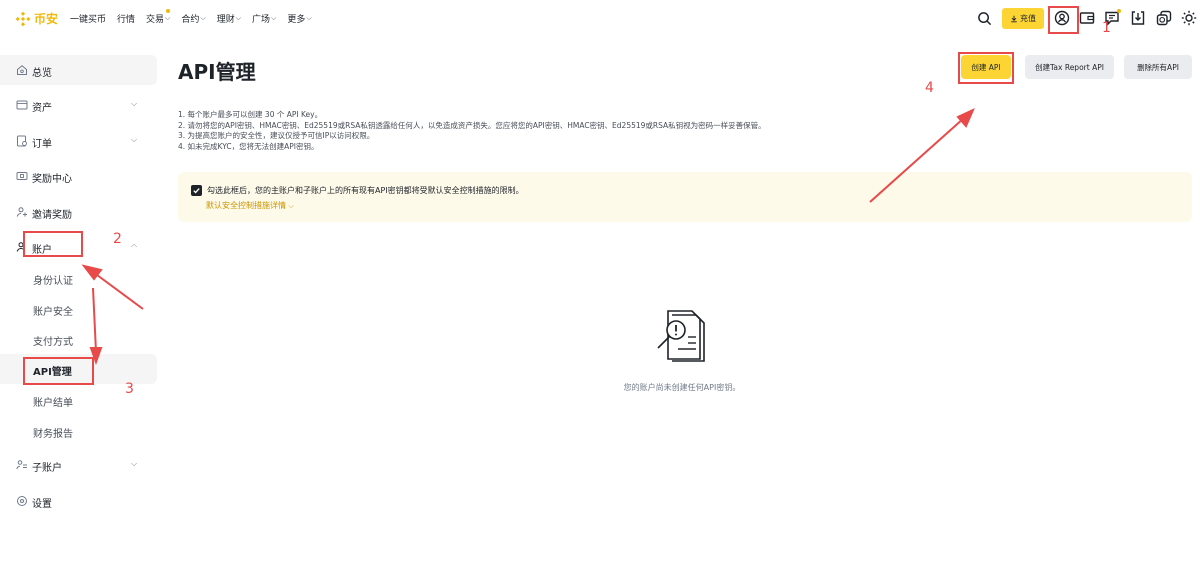  What do you see at coordinates (42, 108) in the screenshot?
I see `sidebar-item-label: 资产` at bounding box center [42, 108].